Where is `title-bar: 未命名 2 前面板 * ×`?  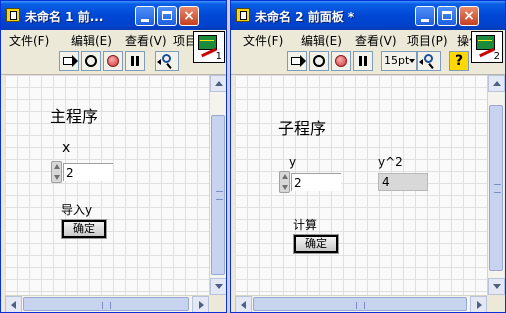
title-bar: 未命名 2 前面板 * × is located at coordinates (368, 15).